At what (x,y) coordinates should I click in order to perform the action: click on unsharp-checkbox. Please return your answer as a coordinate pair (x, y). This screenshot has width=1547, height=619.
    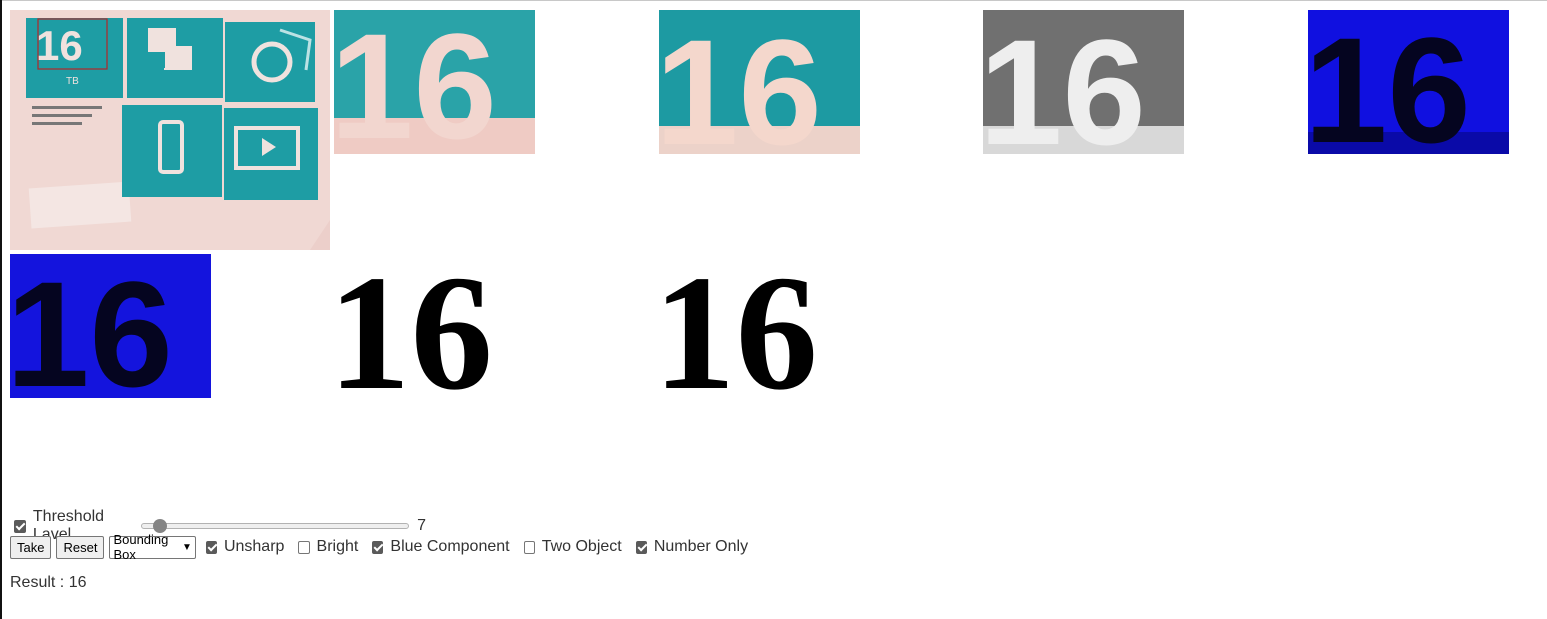
    Looking at the image, I should click on (211, 547).